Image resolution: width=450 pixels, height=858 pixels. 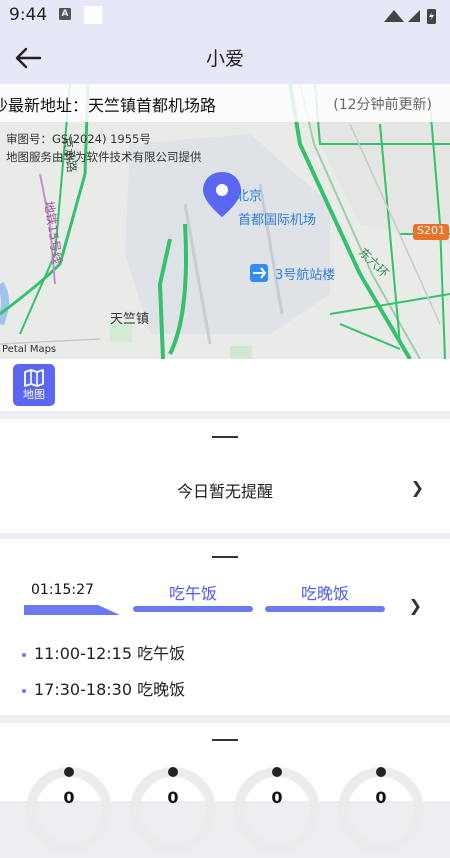 What do you see at coordinates (277, 220) in the screenshot?
I see `map-airport-label: 首都国际机场` at bounding box center [277, 220].